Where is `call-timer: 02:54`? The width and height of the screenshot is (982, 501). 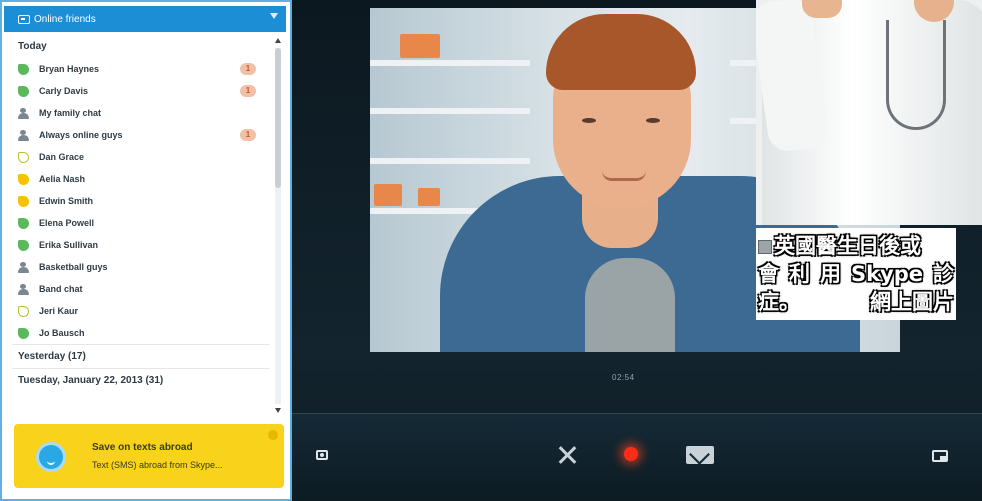 call-timer: 02:54 is located at coordinates (623, 377).